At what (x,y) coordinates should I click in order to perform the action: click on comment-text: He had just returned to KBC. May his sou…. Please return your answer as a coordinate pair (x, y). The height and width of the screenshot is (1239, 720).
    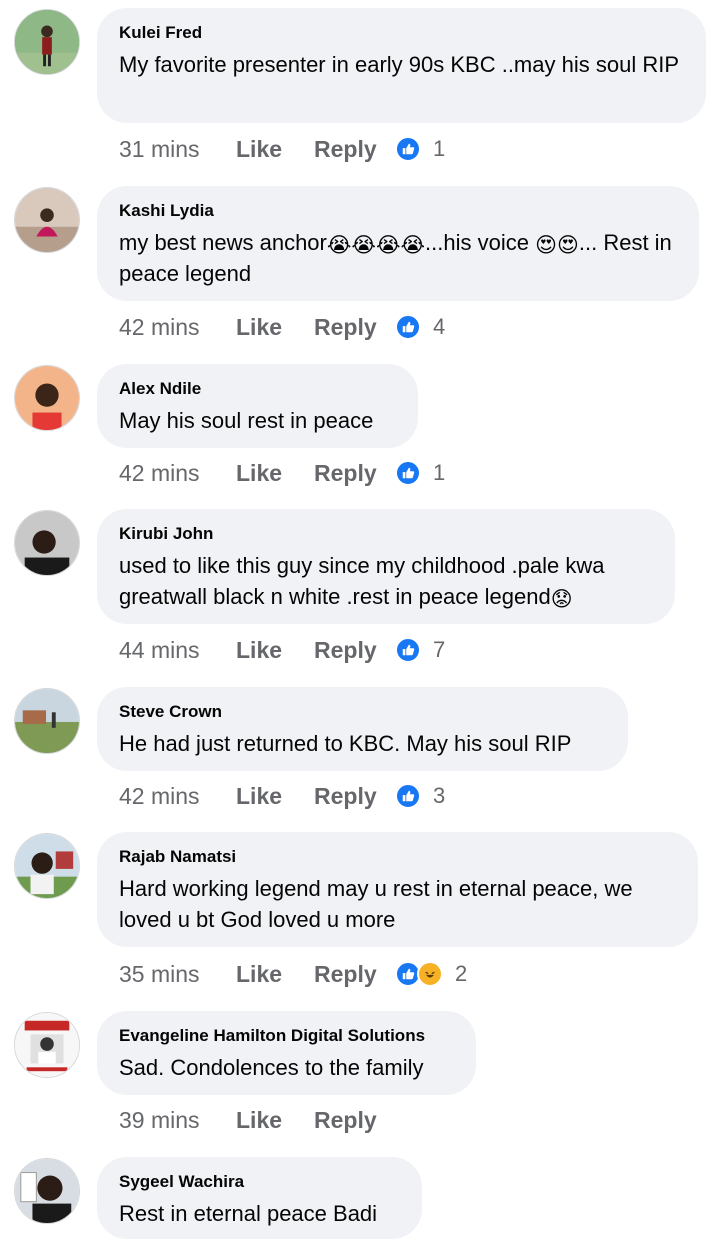
    Looking at the image, I should click on (345, 743).